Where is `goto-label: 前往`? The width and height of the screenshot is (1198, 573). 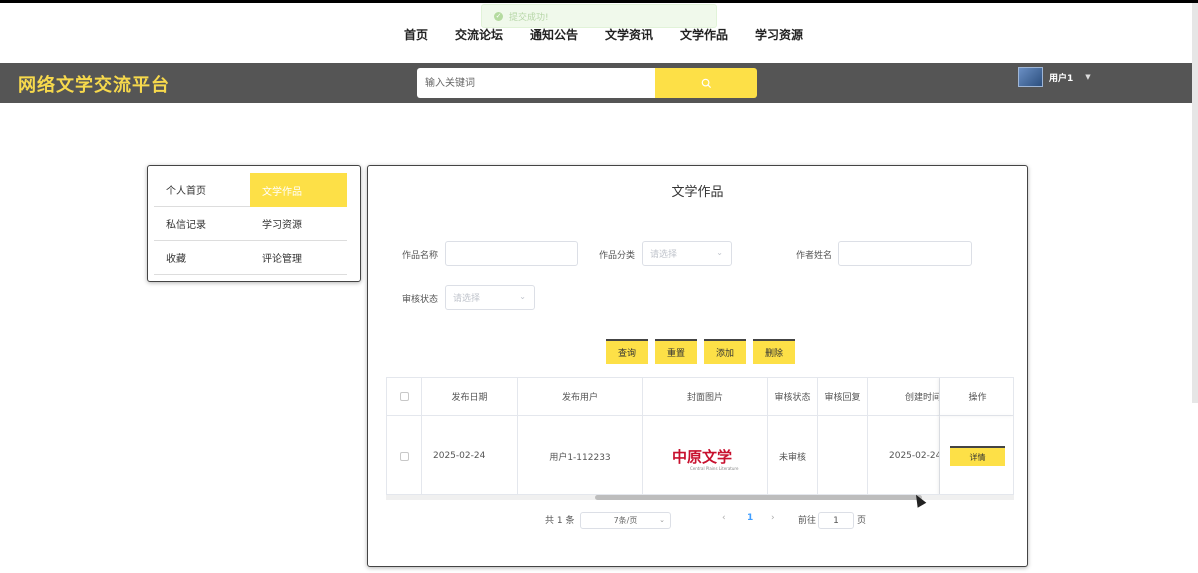 goto-label: 前往 is located at coordinates (807, 521).